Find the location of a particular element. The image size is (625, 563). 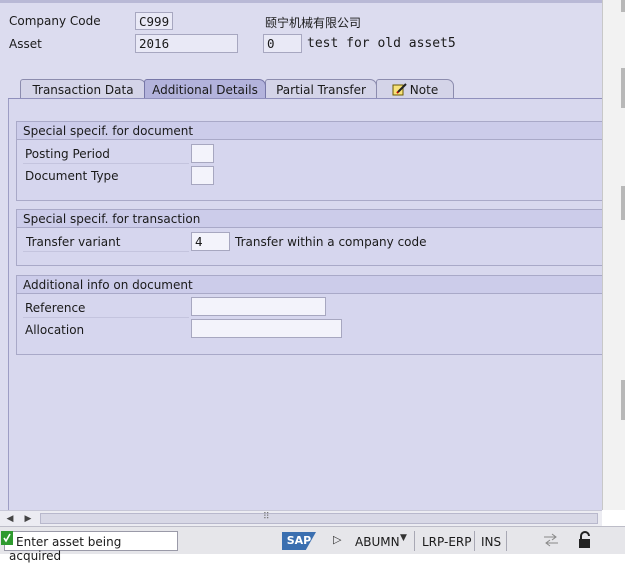

tab-label: Additional Details is located at coordinates (205, 90).